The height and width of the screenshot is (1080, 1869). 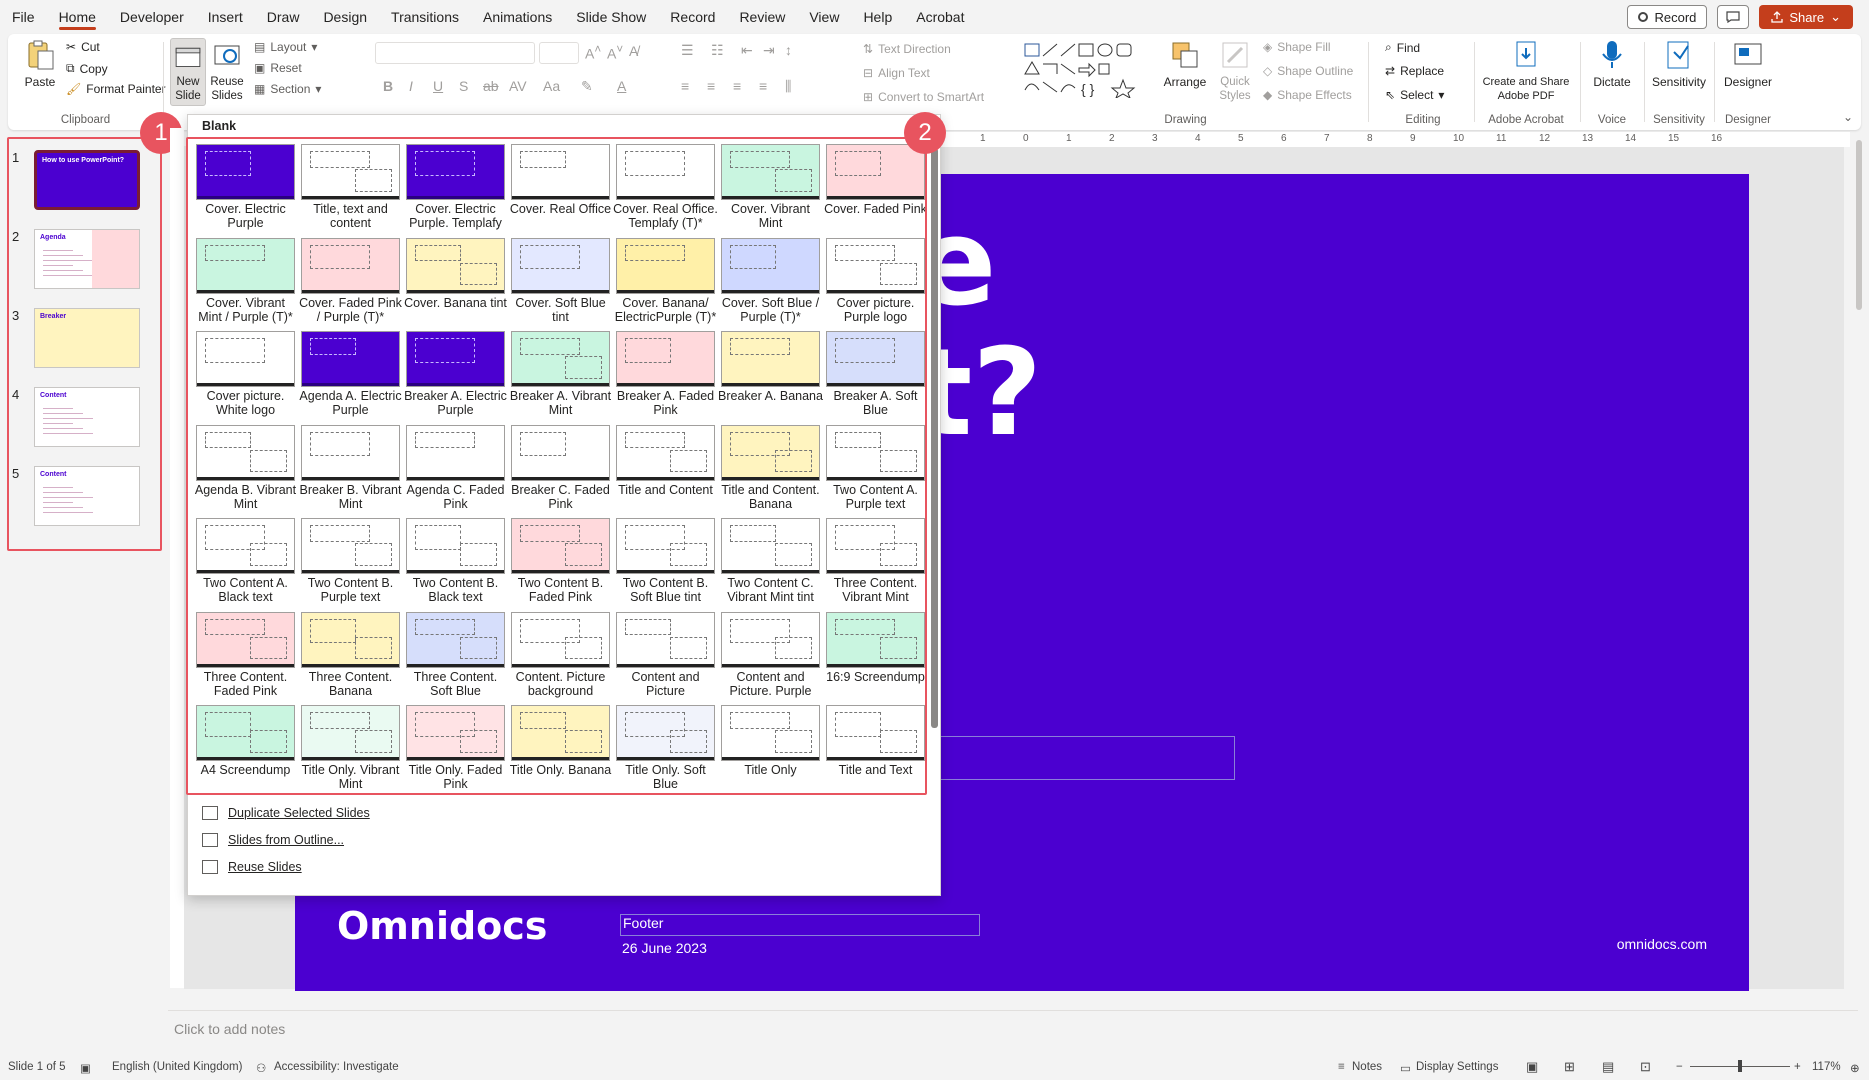 I want to click on char-spacing-icon: AV, so click(x=518, y=86).